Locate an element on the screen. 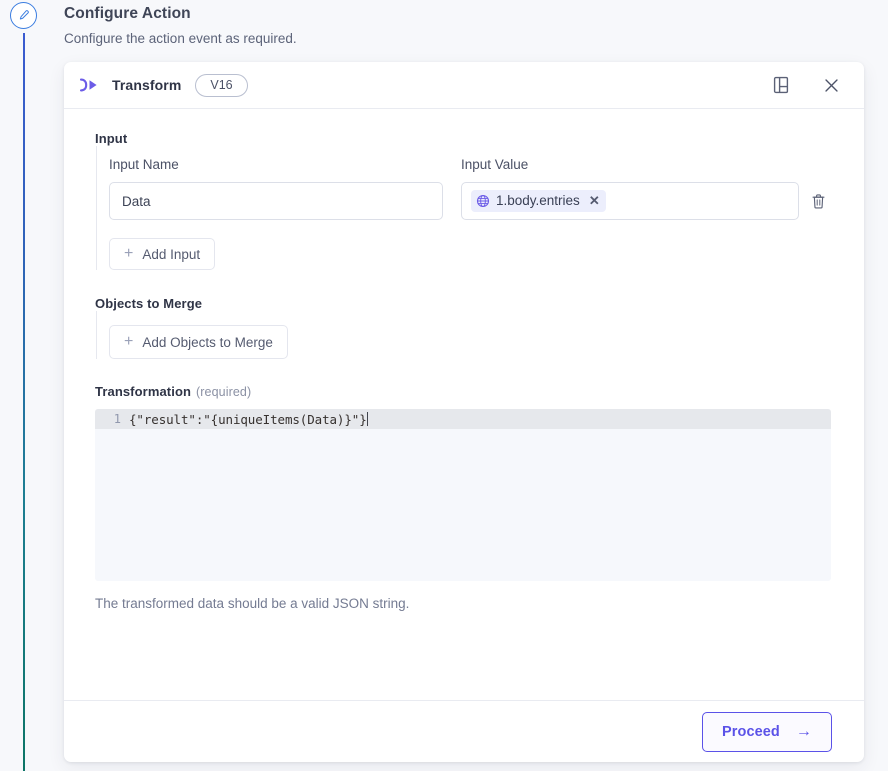  workflow-connector-line is located at coordinates (24, 402).